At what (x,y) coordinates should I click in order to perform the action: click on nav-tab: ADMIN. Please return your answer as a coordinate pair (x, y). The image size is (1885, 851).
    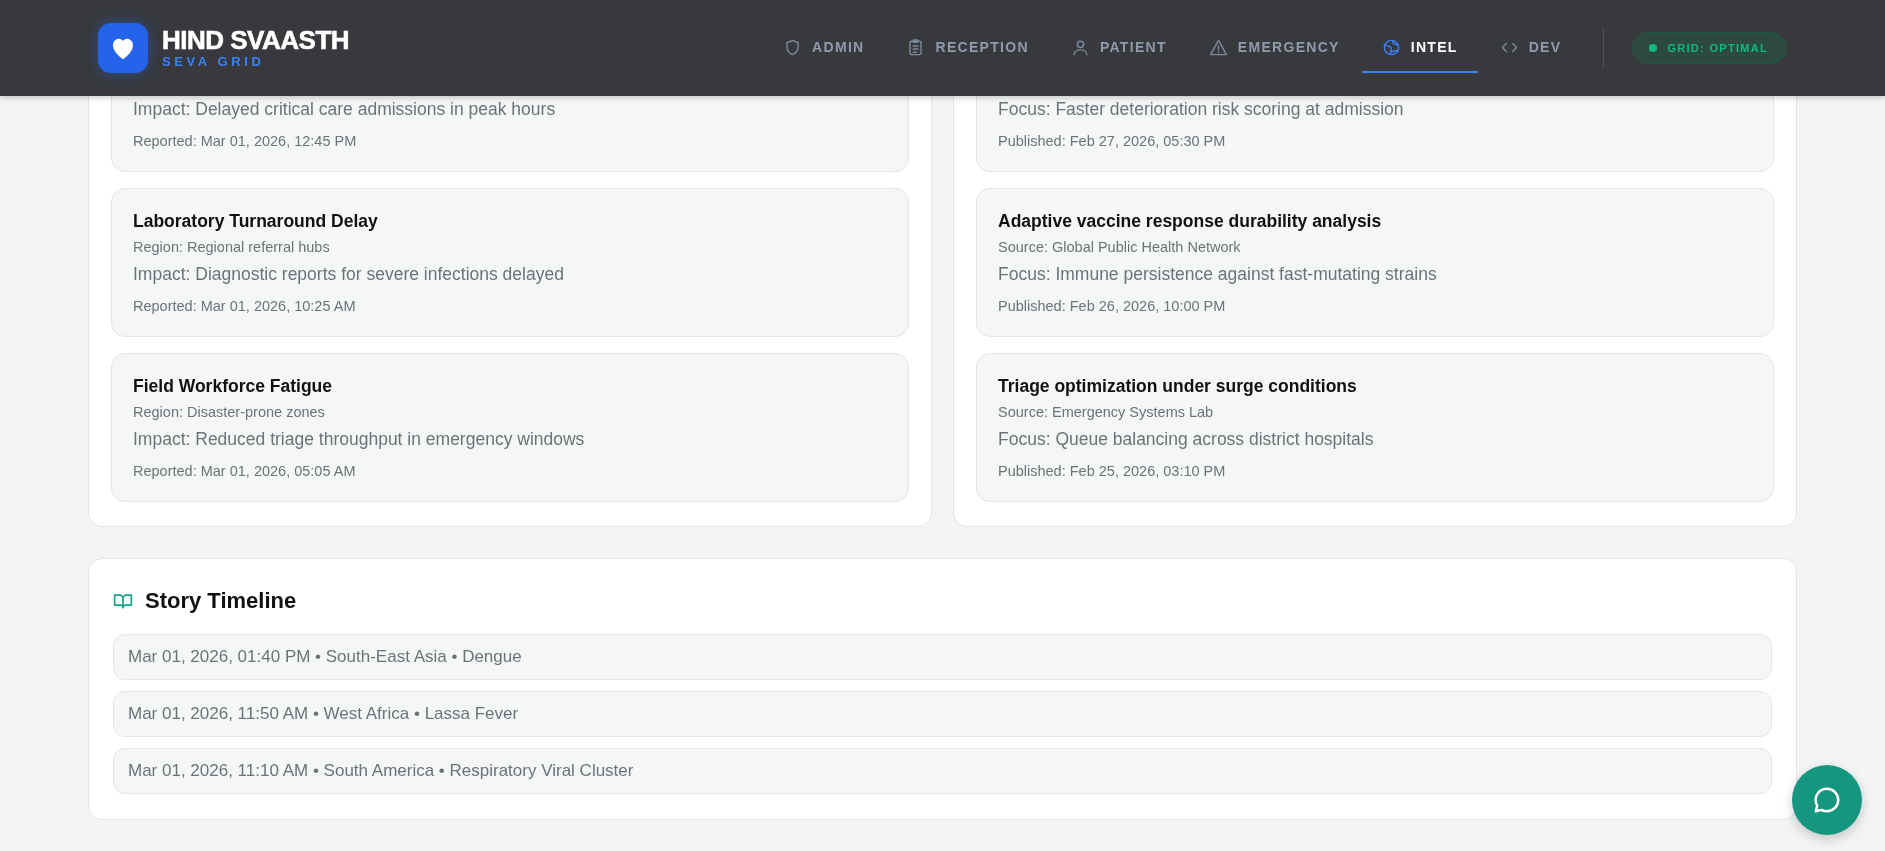
    Looking at the image, I should click on (824, 48).